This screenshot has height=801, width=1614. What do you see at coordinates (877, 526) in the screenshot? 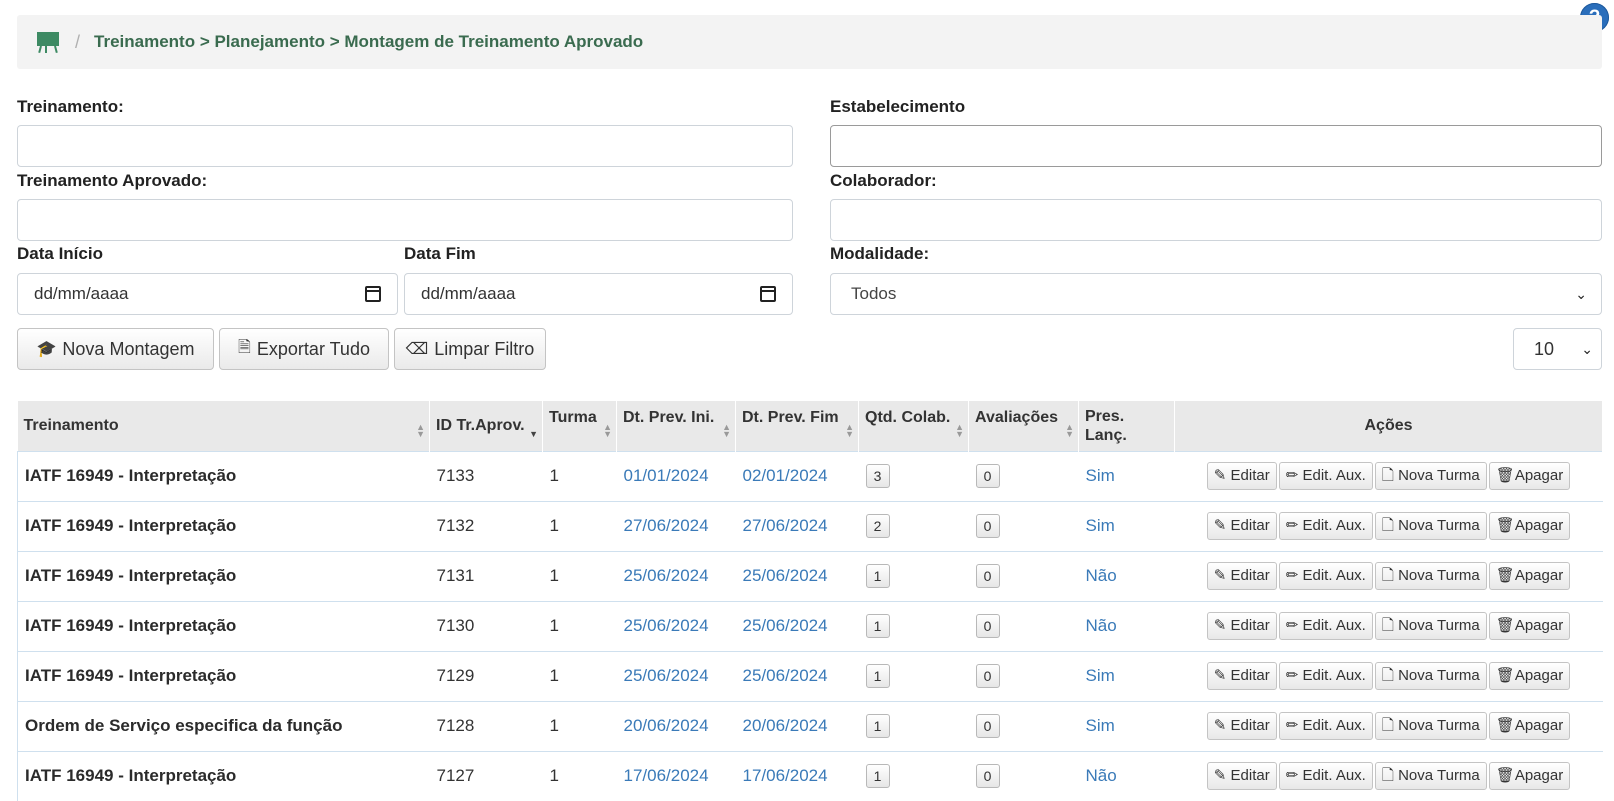
I see `qtd-colab-badge: 2` at bounding box center [877, 526].